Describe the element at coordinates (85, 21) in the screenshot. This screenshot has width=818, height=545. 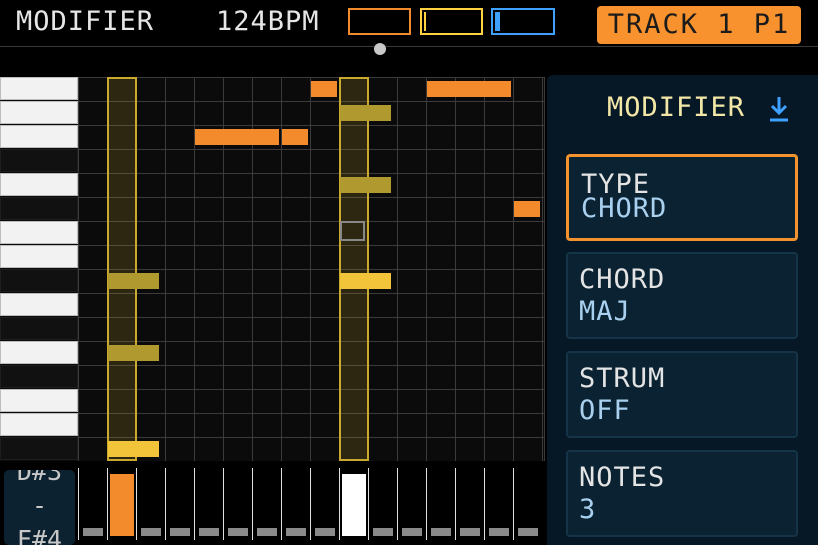
I see `page-title: MODIFIER` at that location.